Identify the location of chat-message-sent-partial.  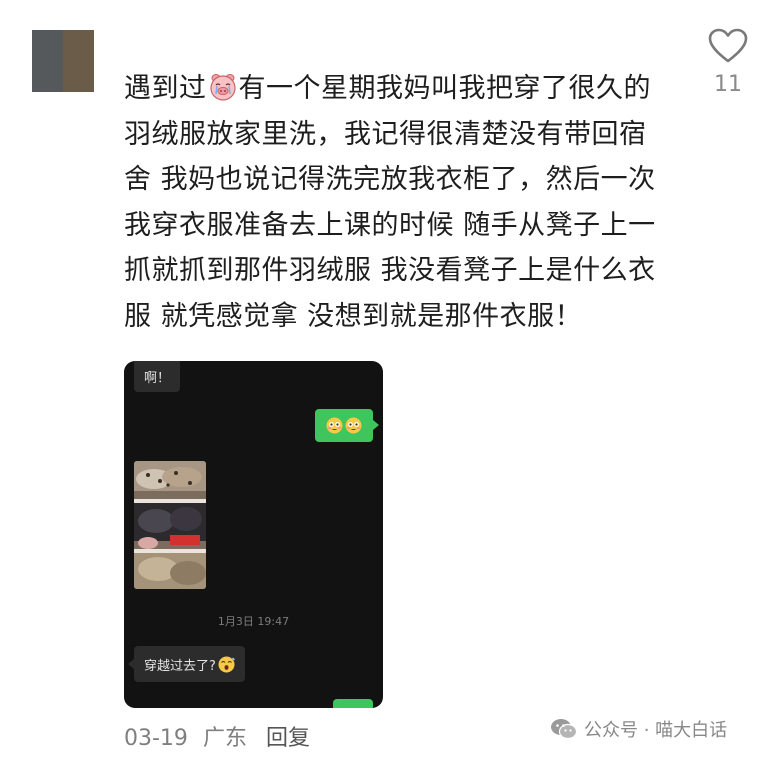
(353, 703).